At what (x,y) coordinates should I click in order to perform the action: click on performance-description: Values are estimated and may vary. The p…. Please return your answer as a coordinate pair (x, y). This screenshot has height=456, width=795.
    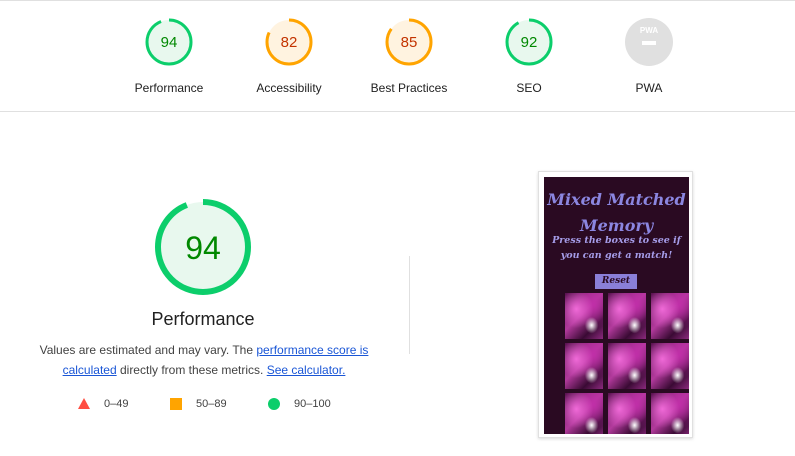
    Looking at the image, I should click on (204, 360).